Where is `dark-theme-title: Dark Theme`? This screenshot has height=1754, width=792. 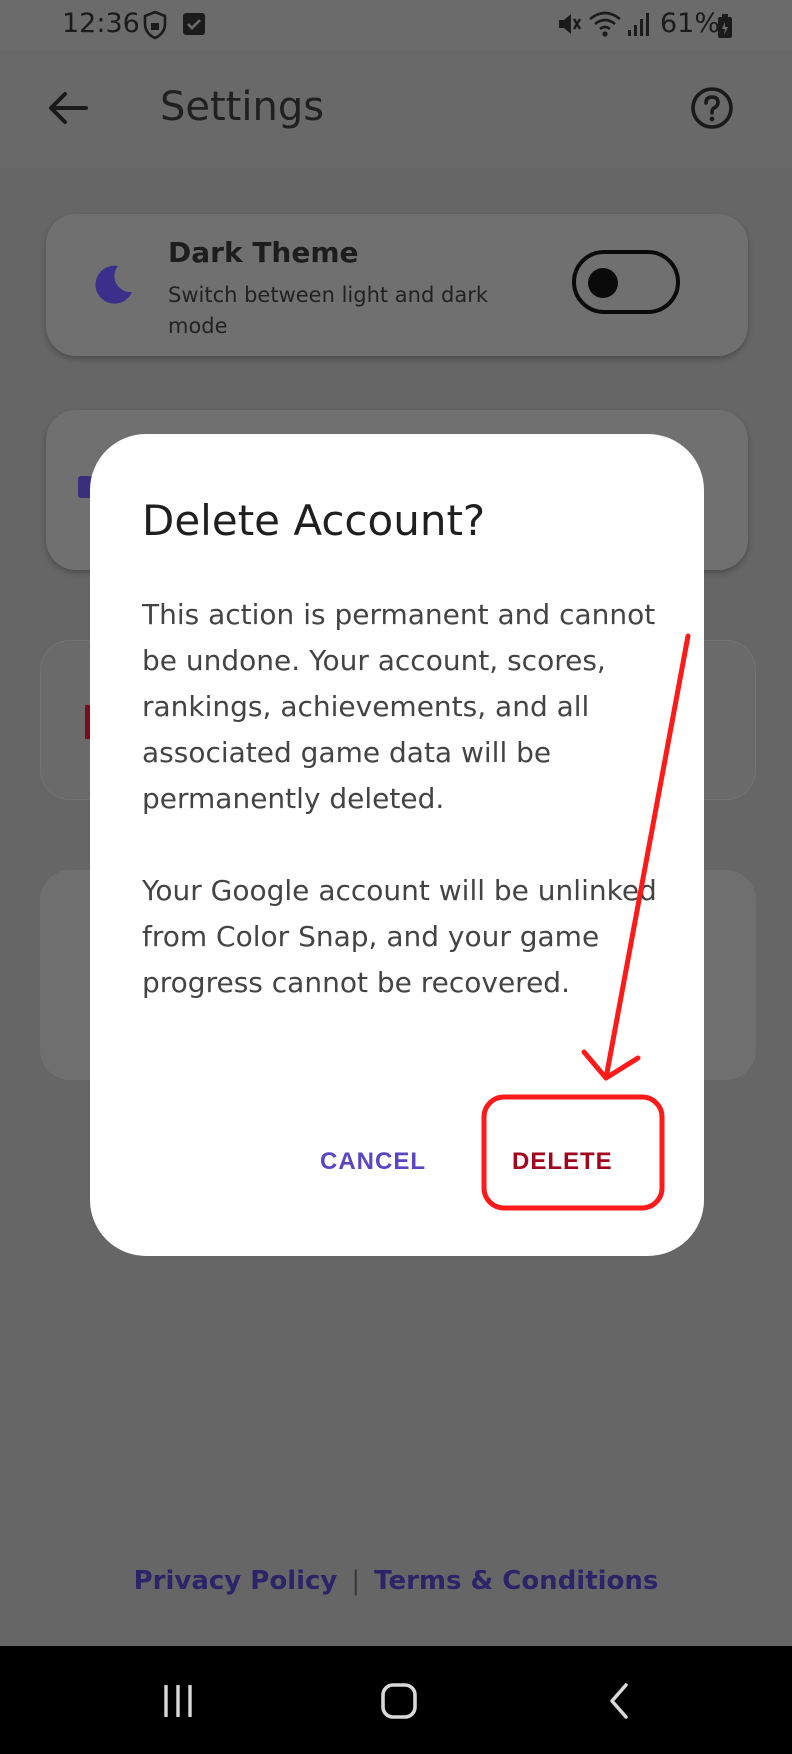 dark-theme-title: Dark Theme is located at coordinates (263, 252).